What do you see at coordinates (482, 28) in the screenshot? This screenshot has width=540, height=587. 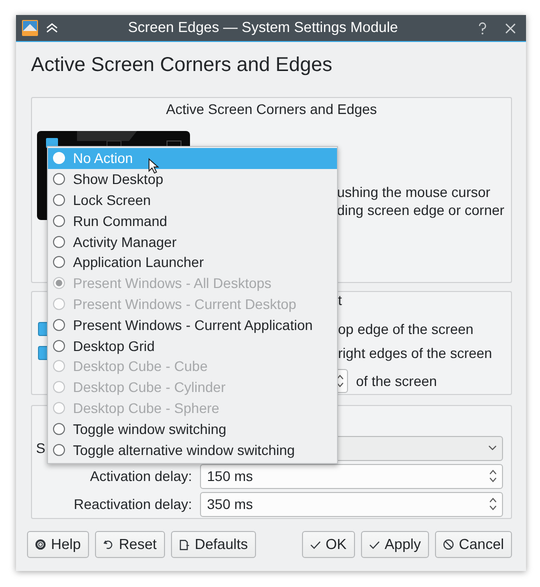 I see `help-icon` at bounding box center [482, 28].